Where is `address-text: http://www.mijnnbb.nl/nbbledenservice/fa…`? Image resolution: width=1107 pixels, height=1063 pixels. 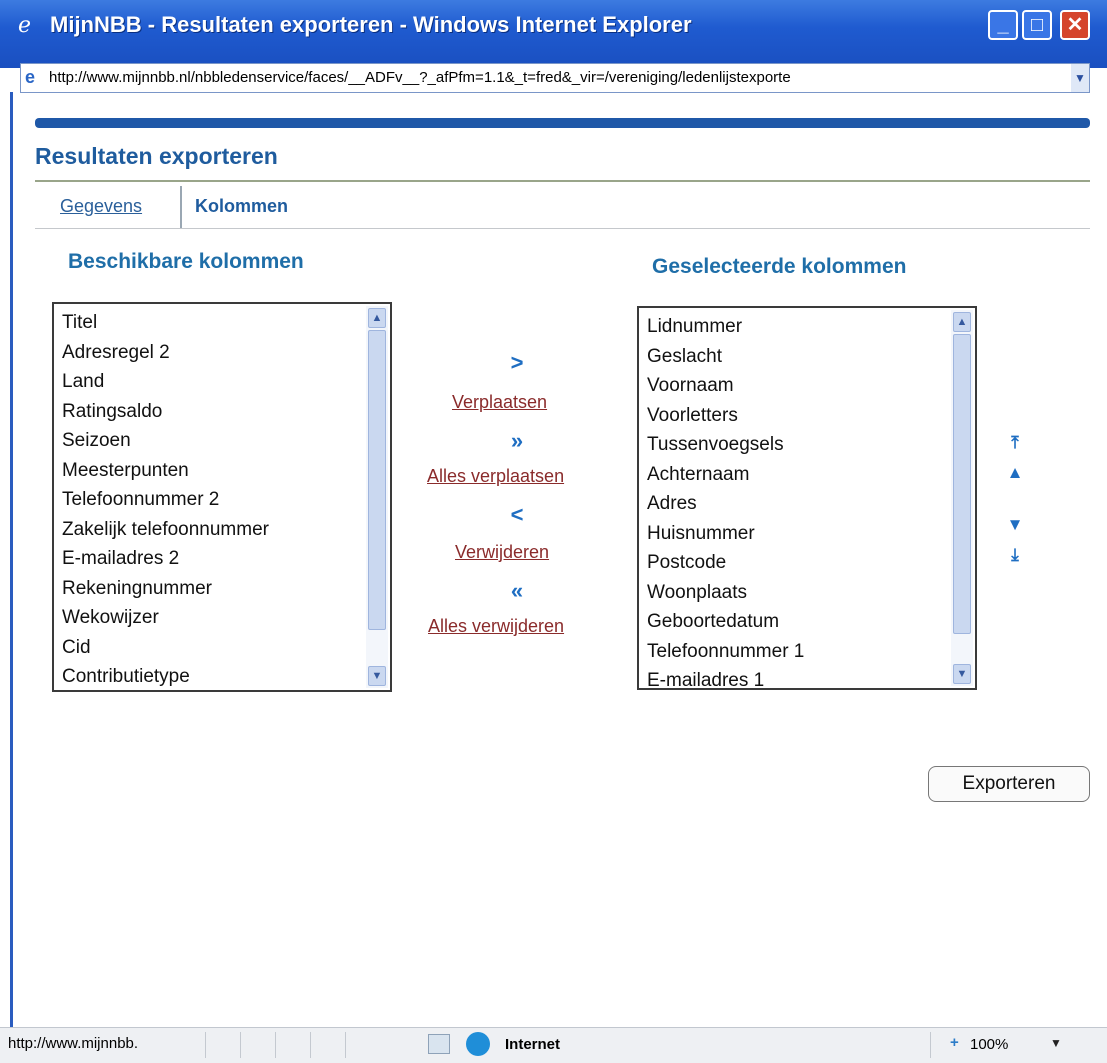 address-text: http://www.mijnnbb.nl/nbbledenservice/fa… is located at coordinates (420, 77).